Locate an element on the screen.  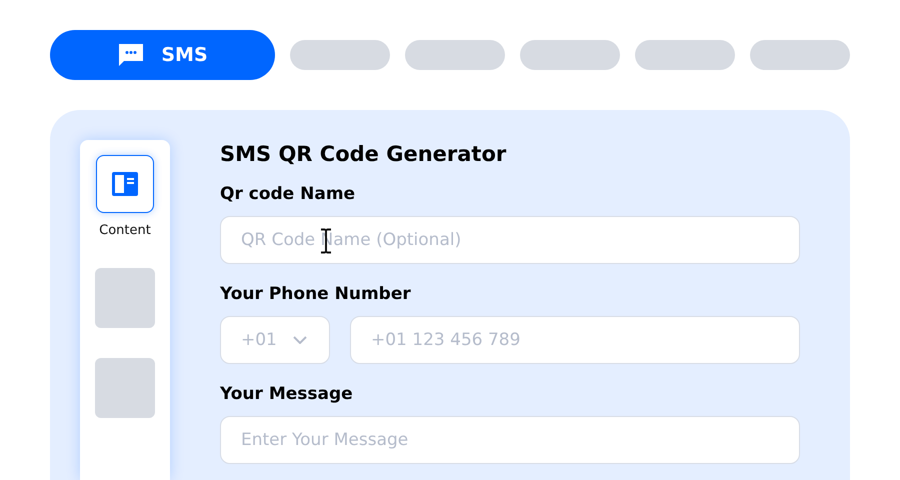
form-title: SMS QR Code Generator is located at coordinates (364, 154).